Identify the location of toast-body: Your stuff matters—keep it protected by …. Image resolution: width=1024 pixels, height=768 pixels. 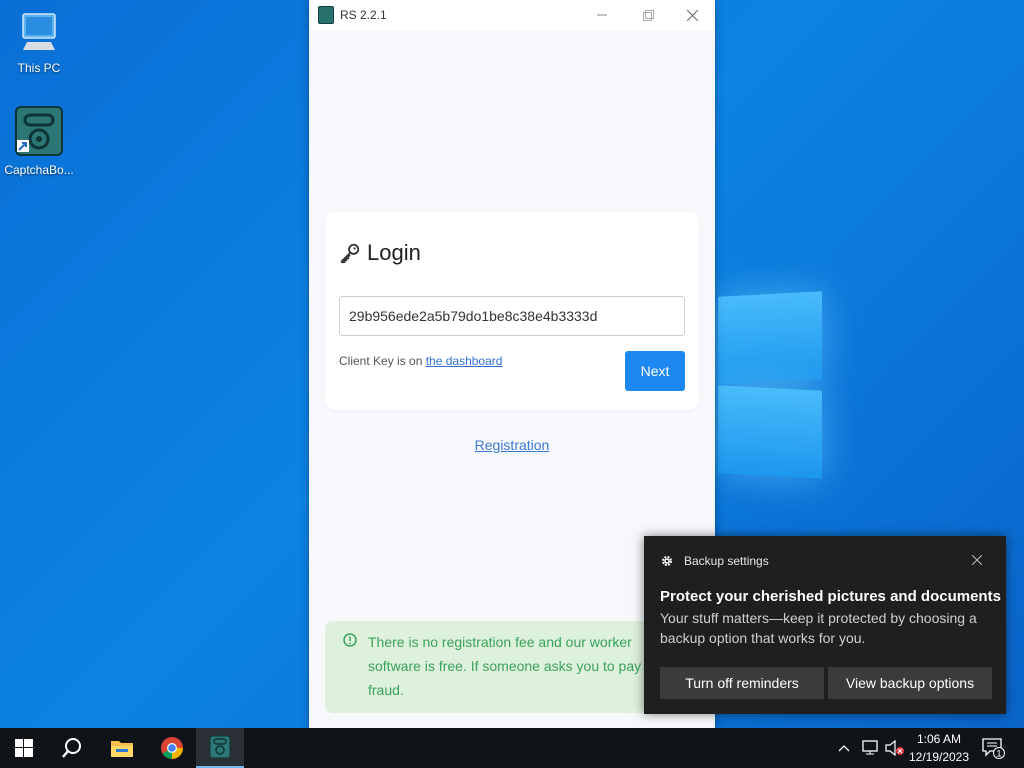
(818, 628).